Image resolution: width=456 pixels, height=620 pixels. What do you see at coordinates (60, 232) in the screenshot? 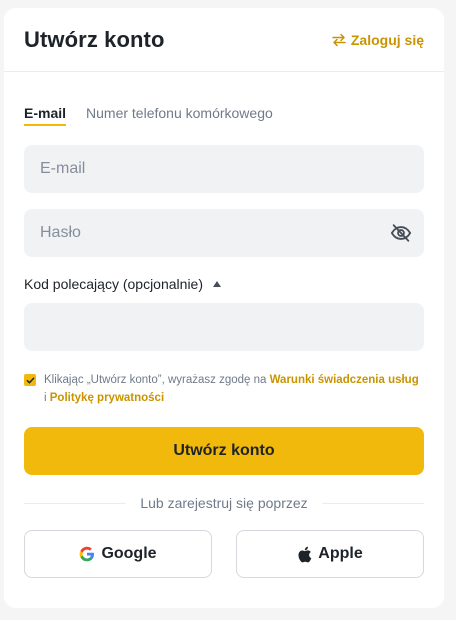
I see `password-placeholder: Hasło` at bounding box center [60, 232].